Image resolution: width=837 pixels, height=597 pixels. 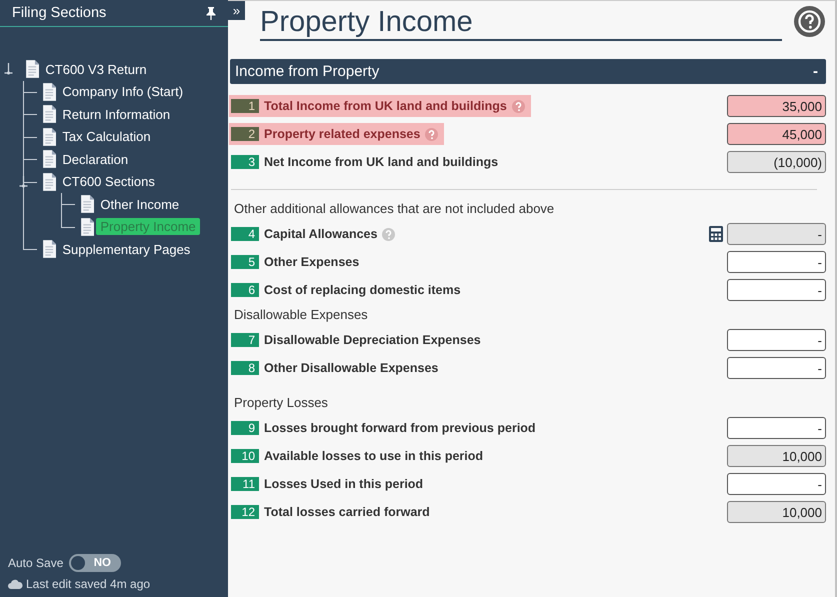 What do you see at coordinates (245, 428) in the screenshot?
I see `line-number: 9` at bounding box center [245, 428].